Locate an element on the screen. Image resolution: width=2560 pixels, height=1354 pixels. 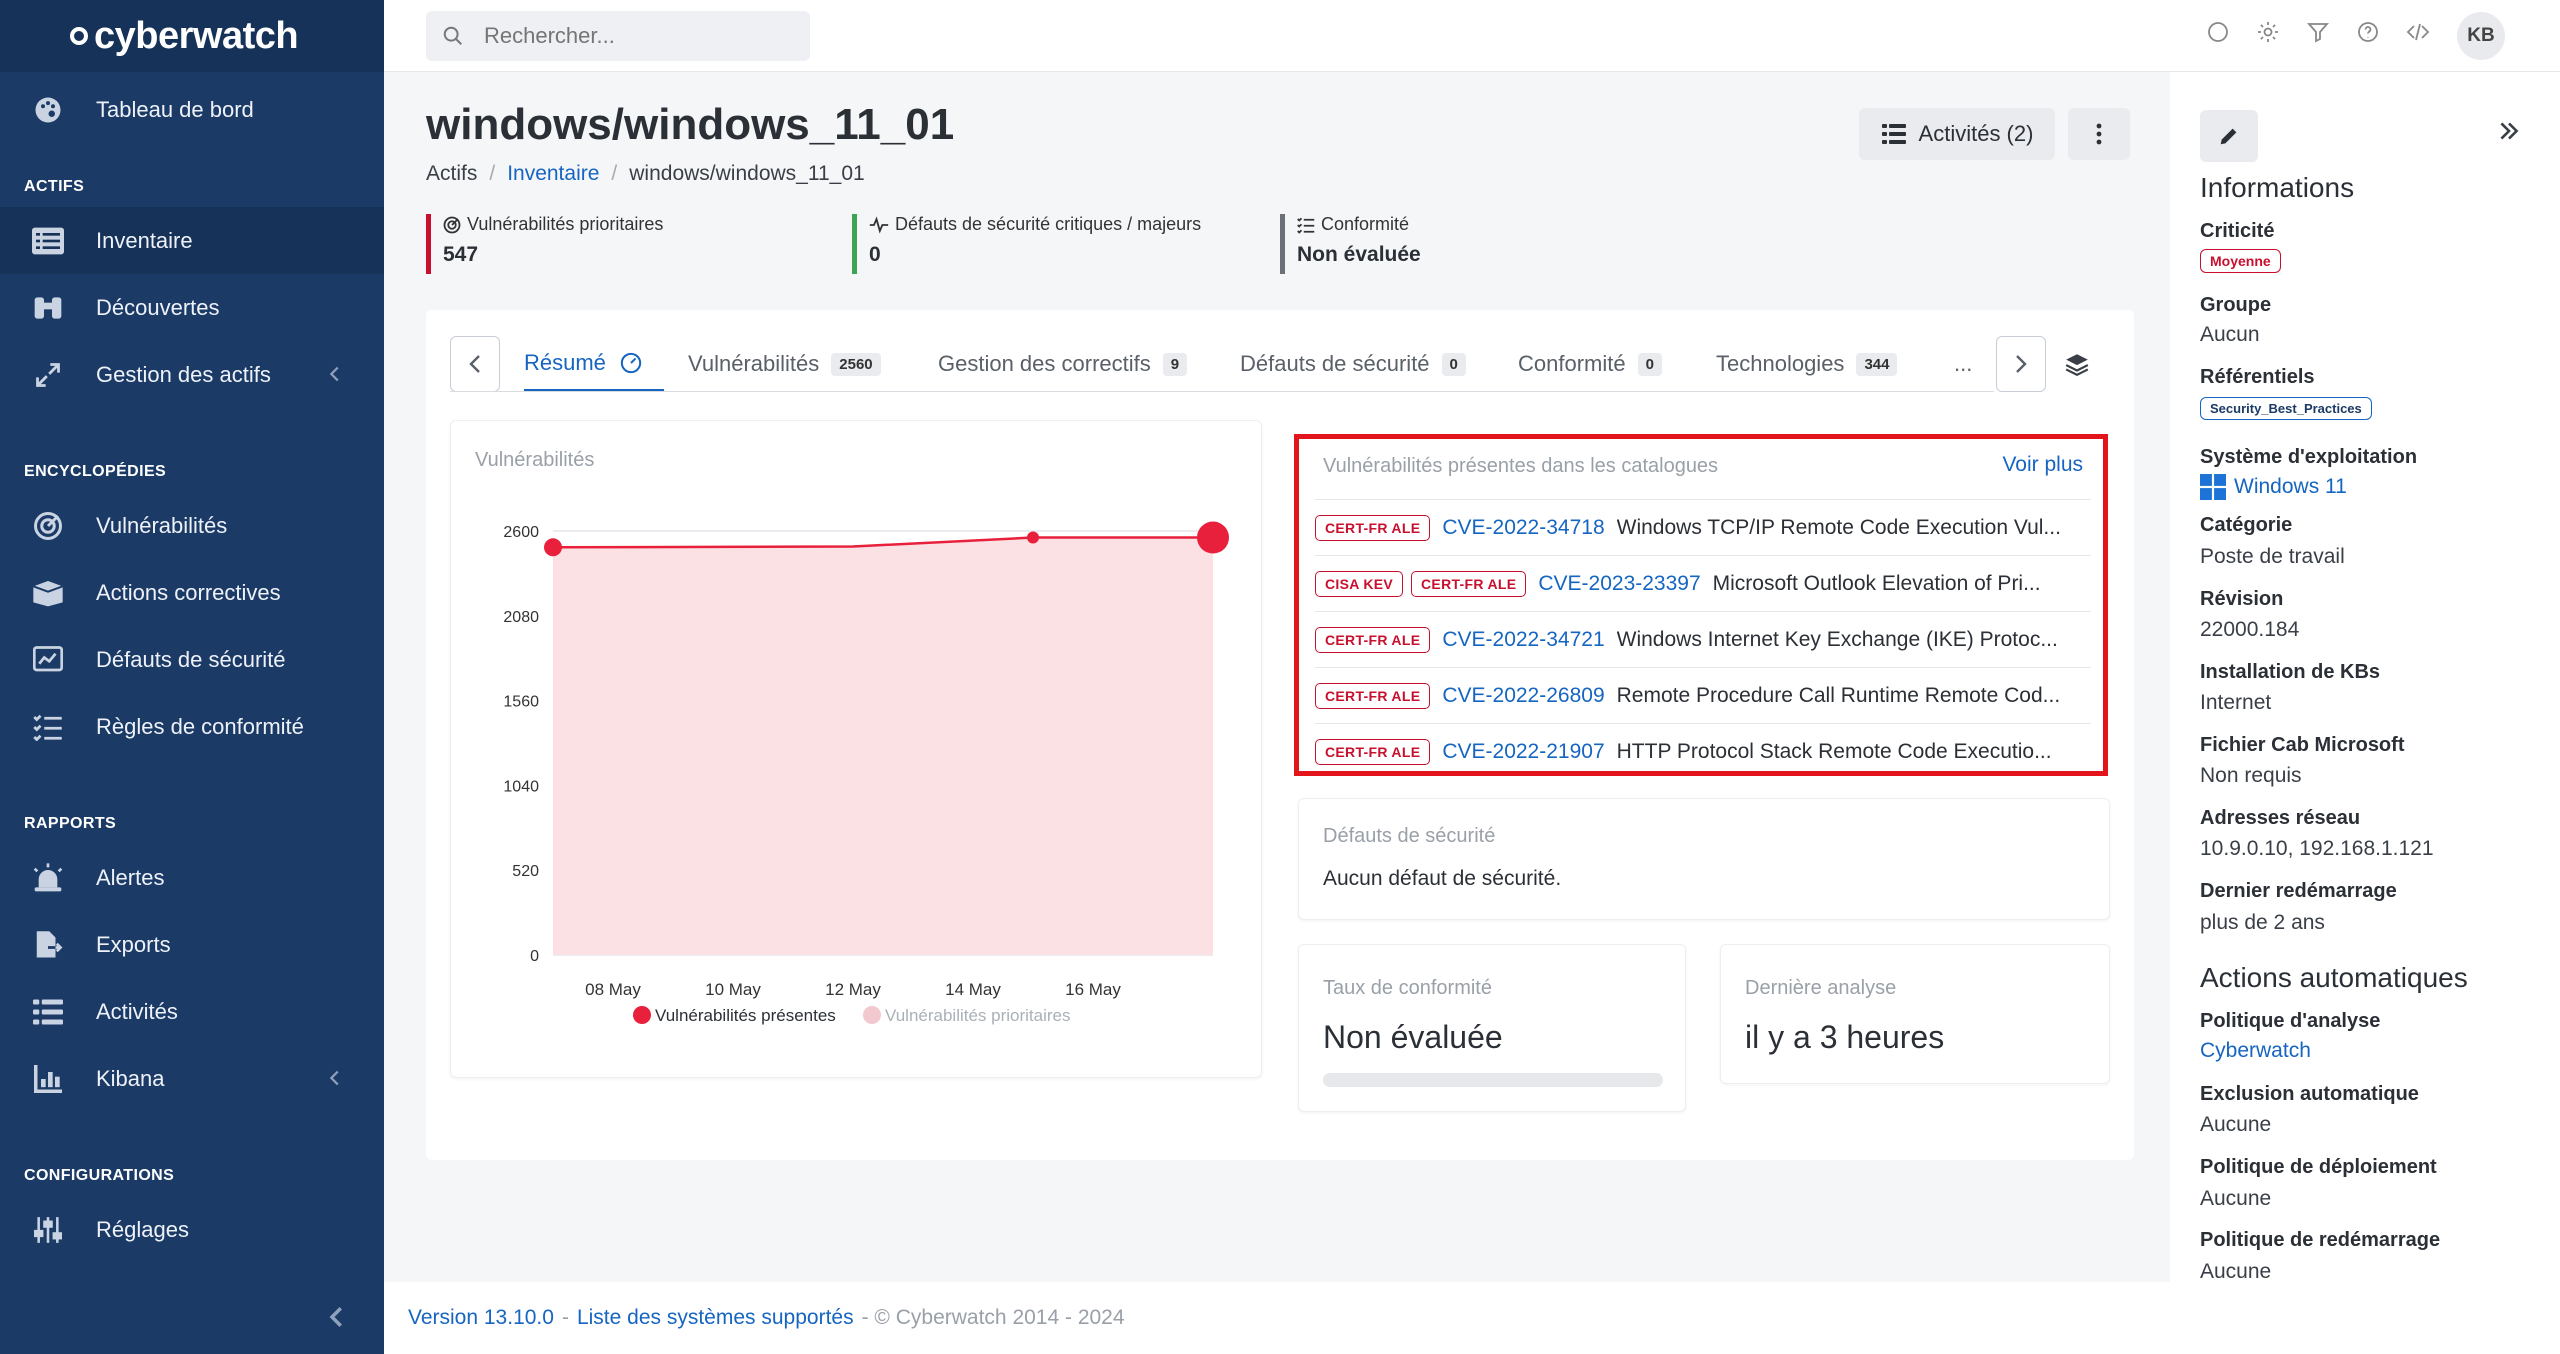
sidebar-item-inventory: Inventaire is located at coordinates (192, 240).